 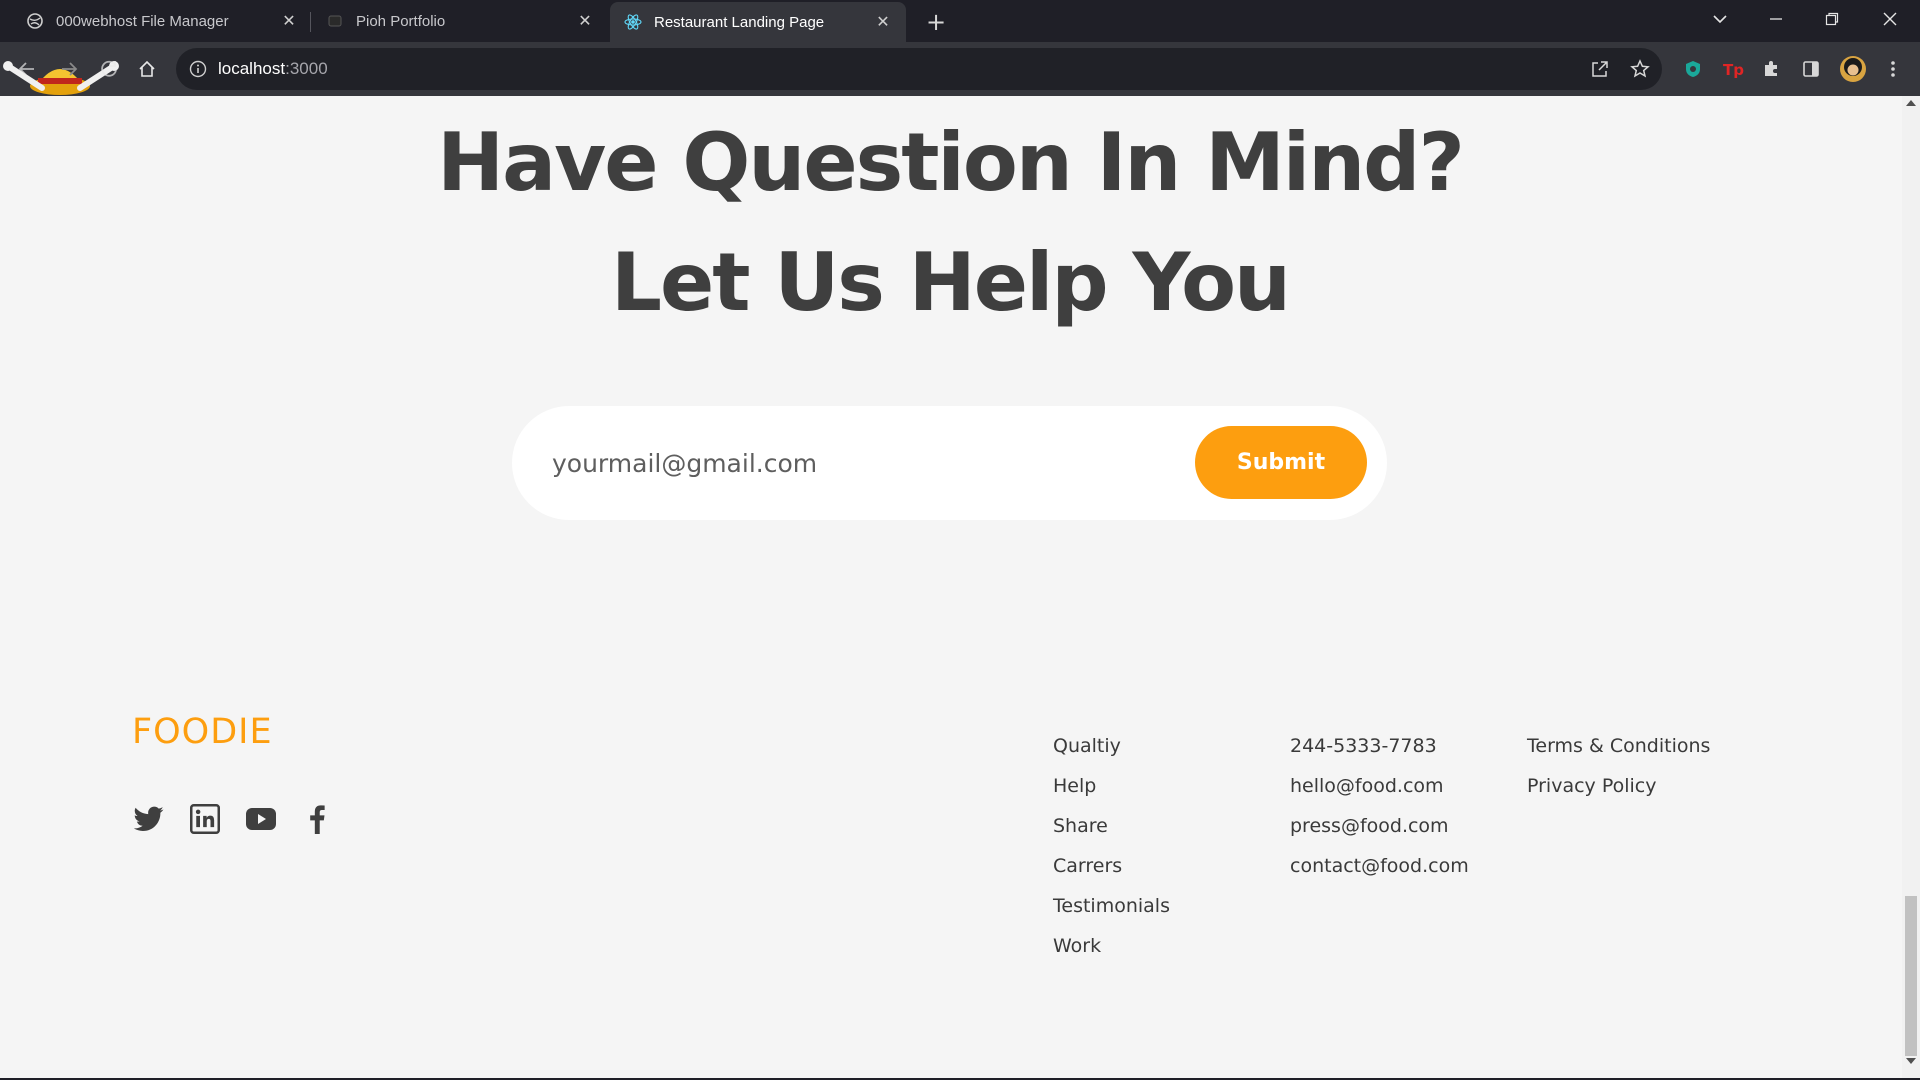 I want to click on footer-legal-column: Terms & Conditions Privacy Policy, so click(x=1618, y=766).